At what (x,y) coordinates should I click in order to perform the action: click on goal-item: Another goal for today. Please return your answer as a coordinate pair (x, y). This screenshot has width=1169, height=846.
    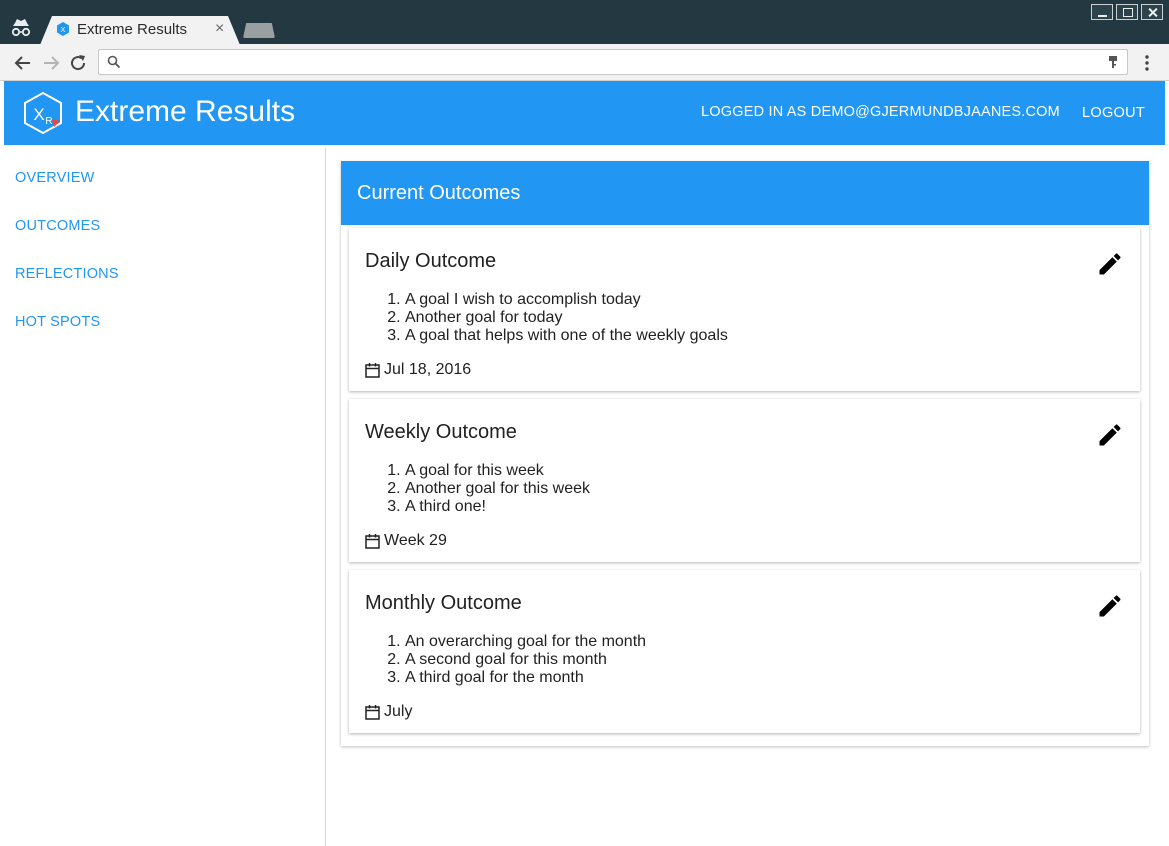
    Looking at the image, I should click on (566, 318).